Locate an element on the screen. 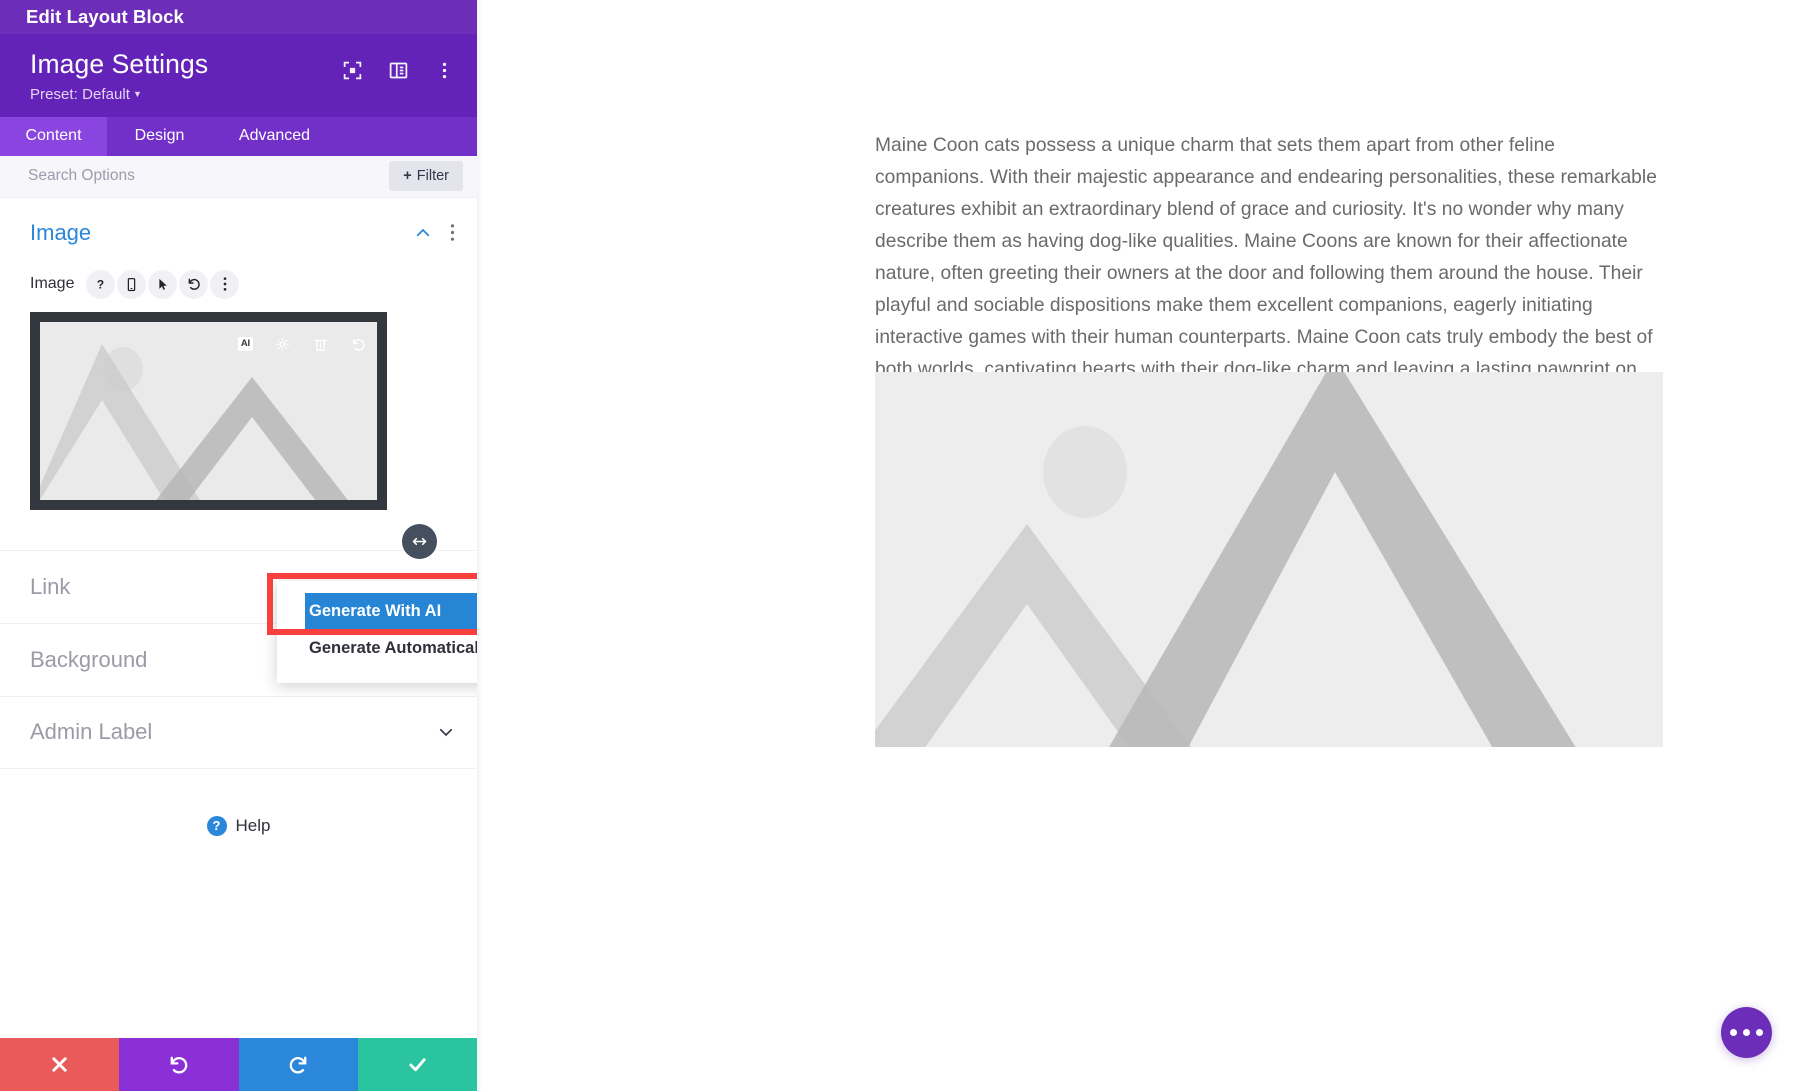  floating-action-button is located at coordinates (1746, 1032).